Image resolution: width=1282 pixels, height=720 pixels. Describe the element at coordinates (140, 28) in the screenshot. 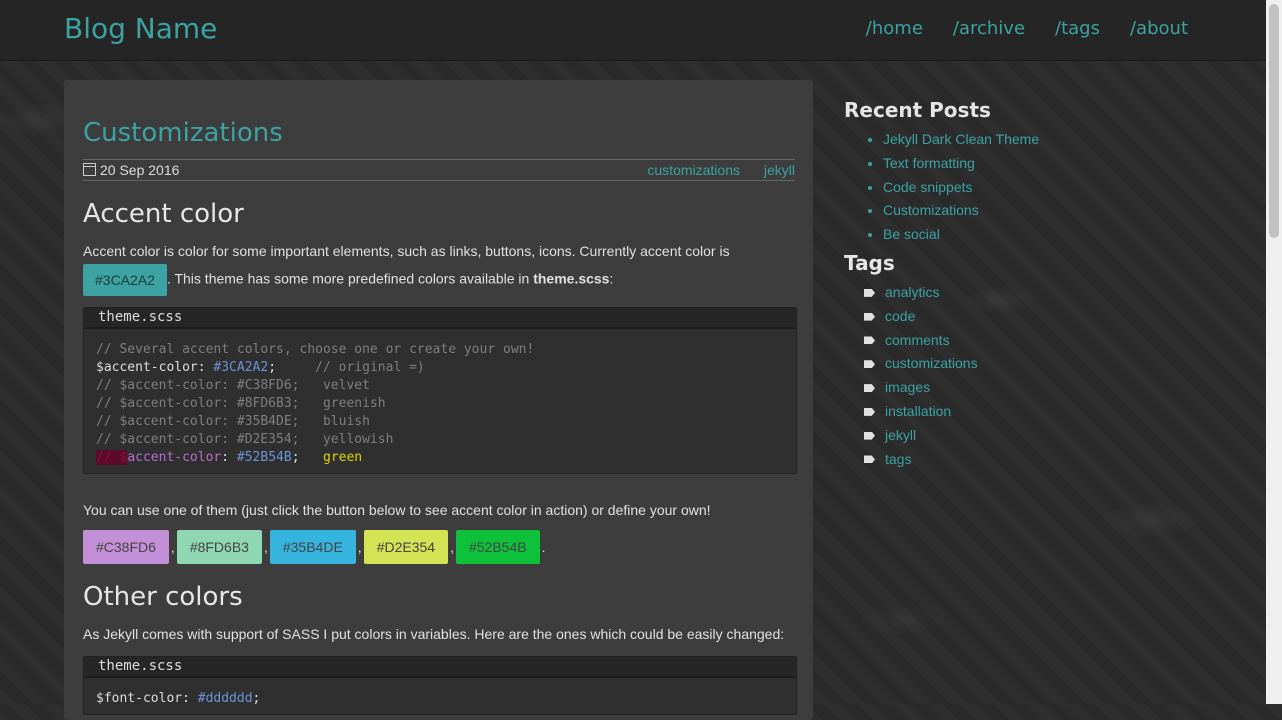

I see `blog-name-link: Blog Name` at that location.